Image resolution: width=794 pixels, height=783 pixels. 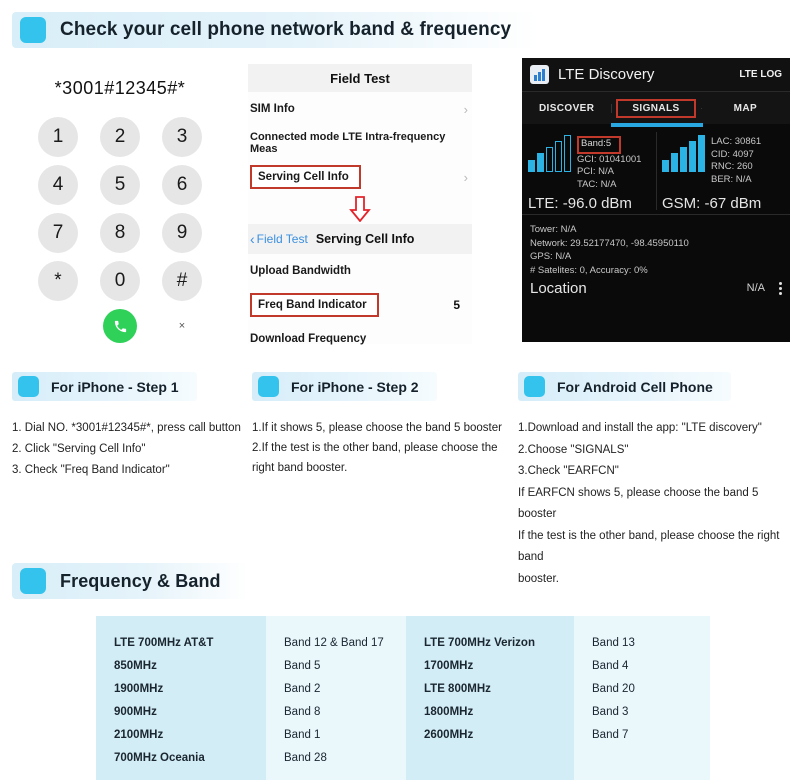 What do you see at coordinates (449, 712) in the screenshot?
I see `table-cell: 1800MHz` at bounding box center [449, 712].